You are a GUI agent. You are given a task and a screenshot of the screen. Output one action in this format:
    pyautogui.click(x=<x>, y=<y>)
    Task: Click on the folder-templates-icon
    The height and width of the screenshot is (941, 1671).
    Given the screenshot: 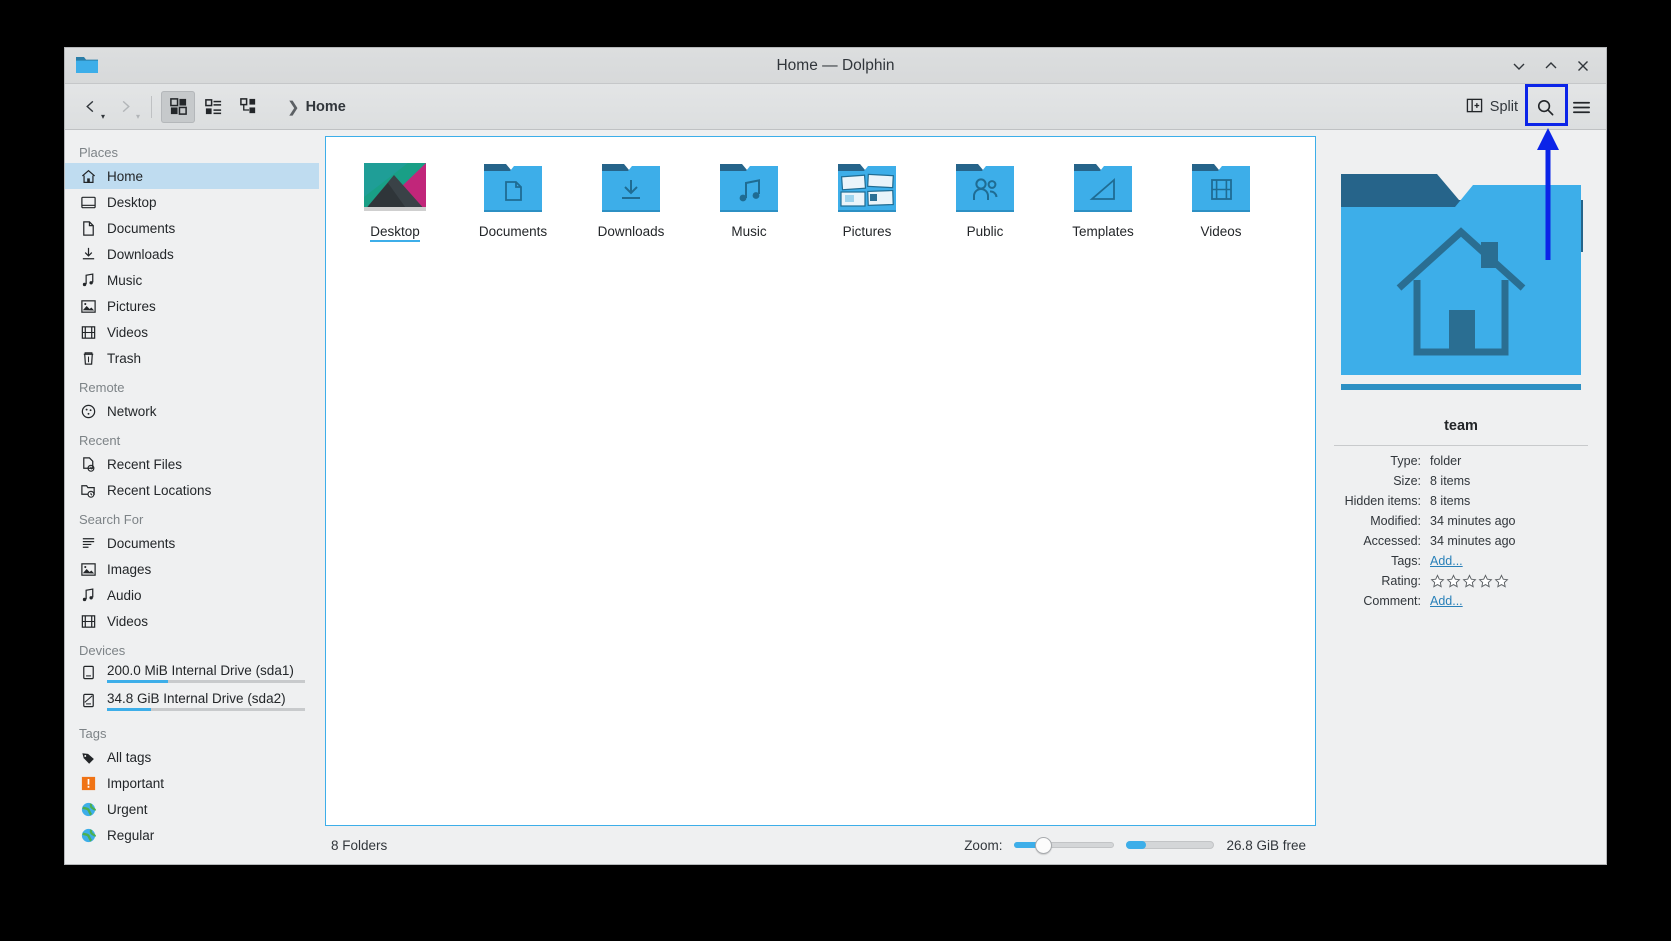 What is the action you would take?
    pyautogui.click(x=1103, y=187)
    